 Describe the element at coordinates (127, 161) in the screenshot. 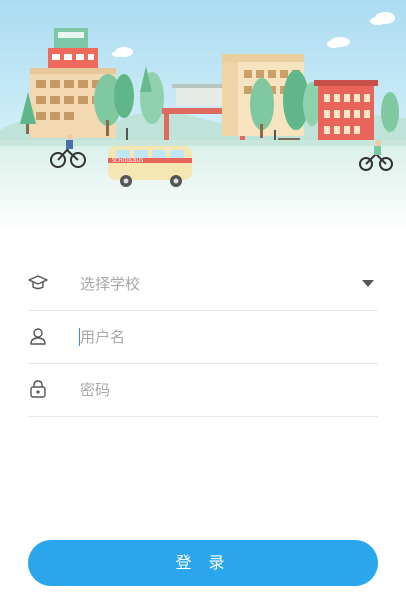

I see `svg-text: SCHOOLBUS` at that location.